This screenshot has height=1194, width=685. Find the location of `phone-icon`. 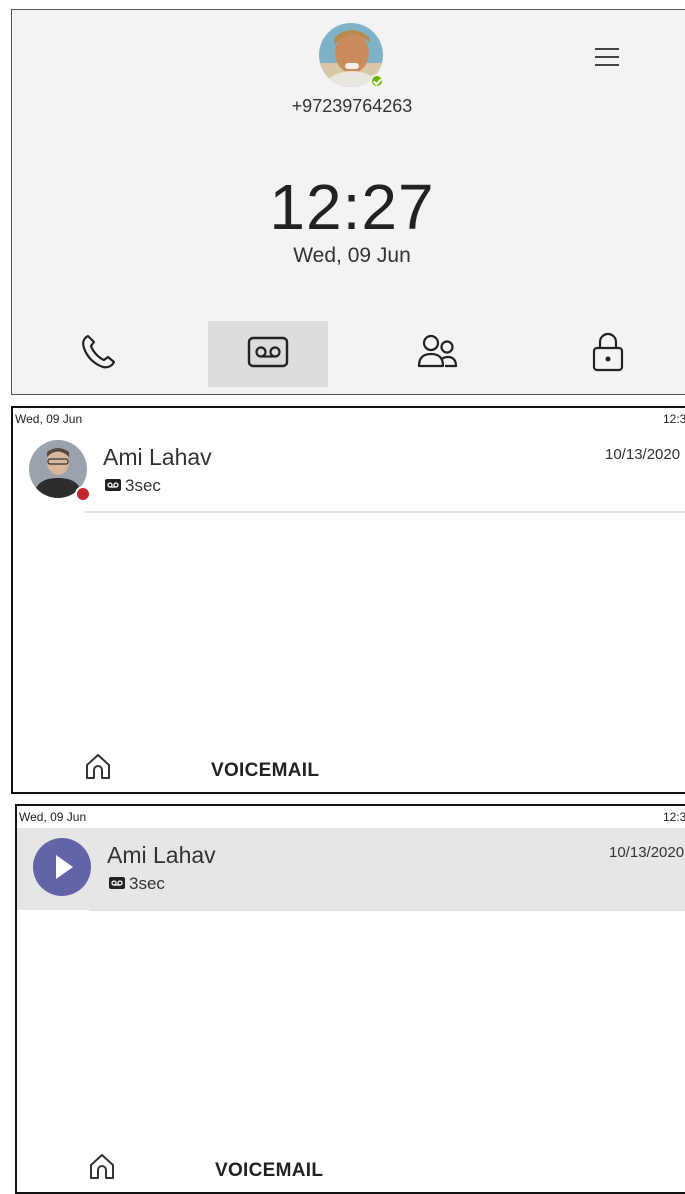

phone-icon is located at coordinates (98, 354).